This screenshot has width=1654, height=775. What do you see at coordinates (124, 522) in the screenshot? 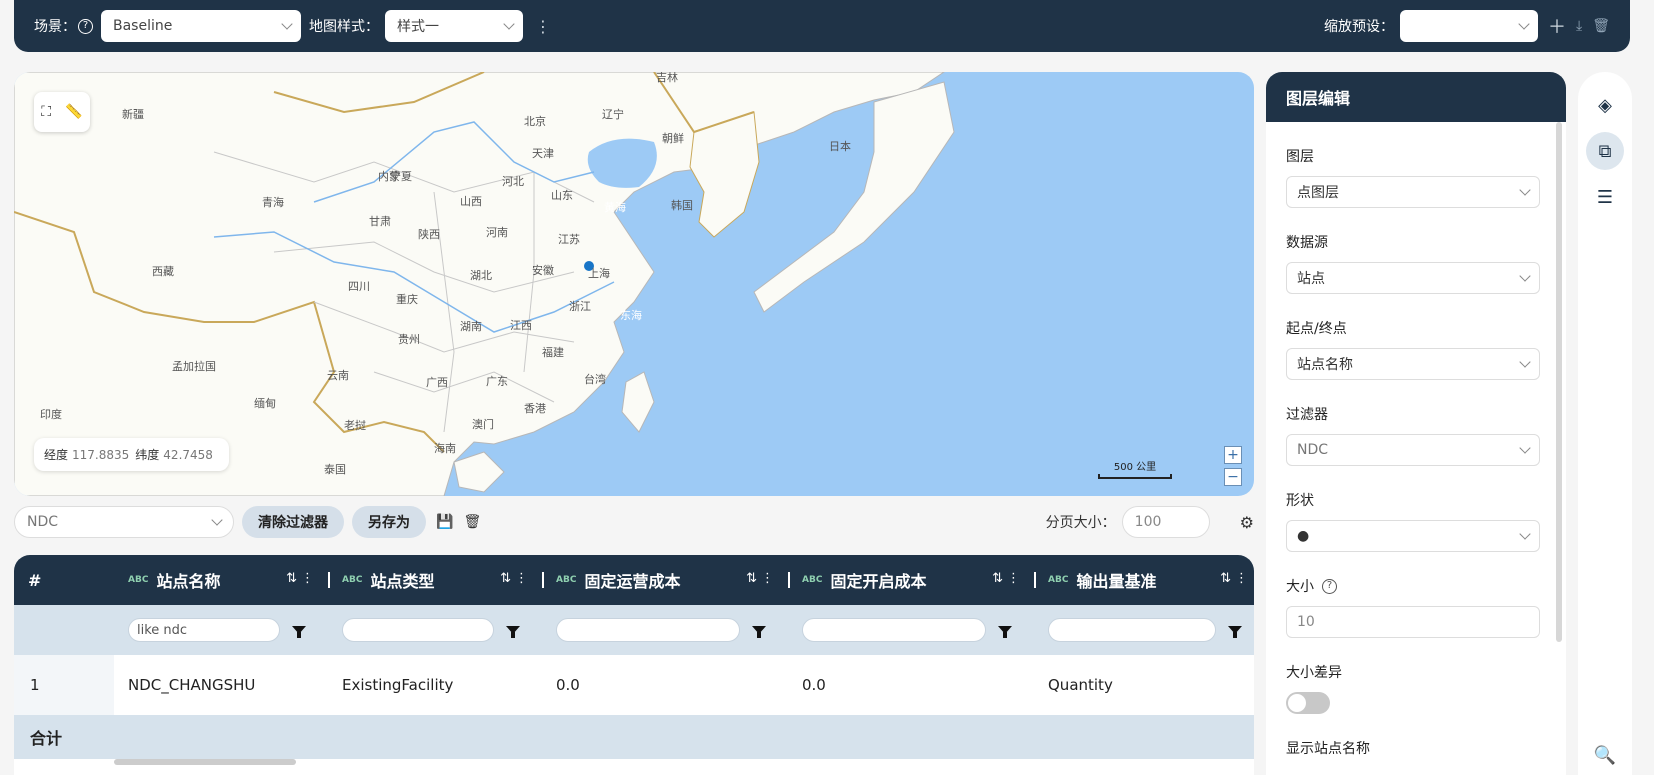
I see `filter-select: NDC` at bounding box center [124, 522].